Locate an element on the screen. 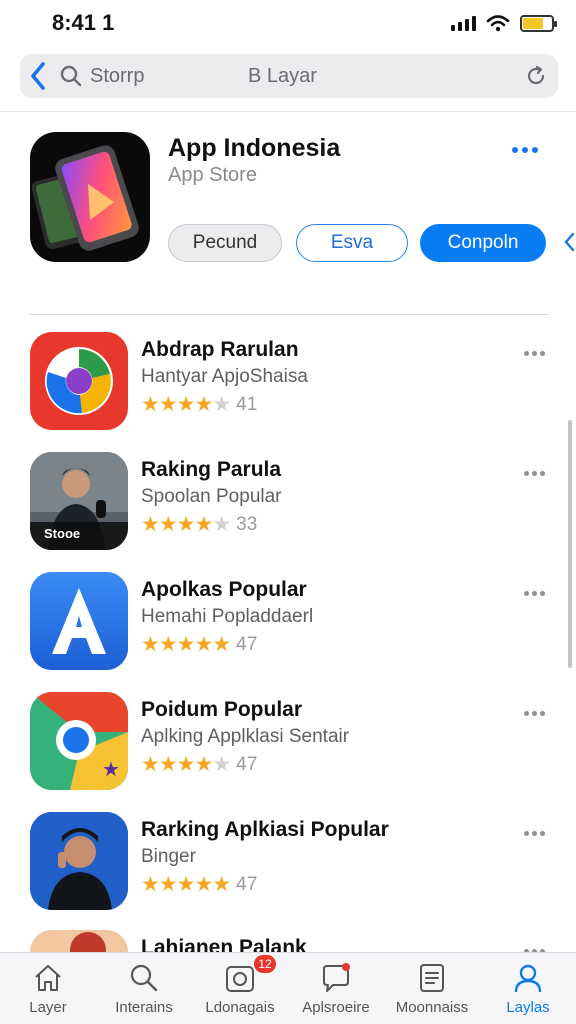  tab-laylas: Laylas is located at coordinates (528, 988).